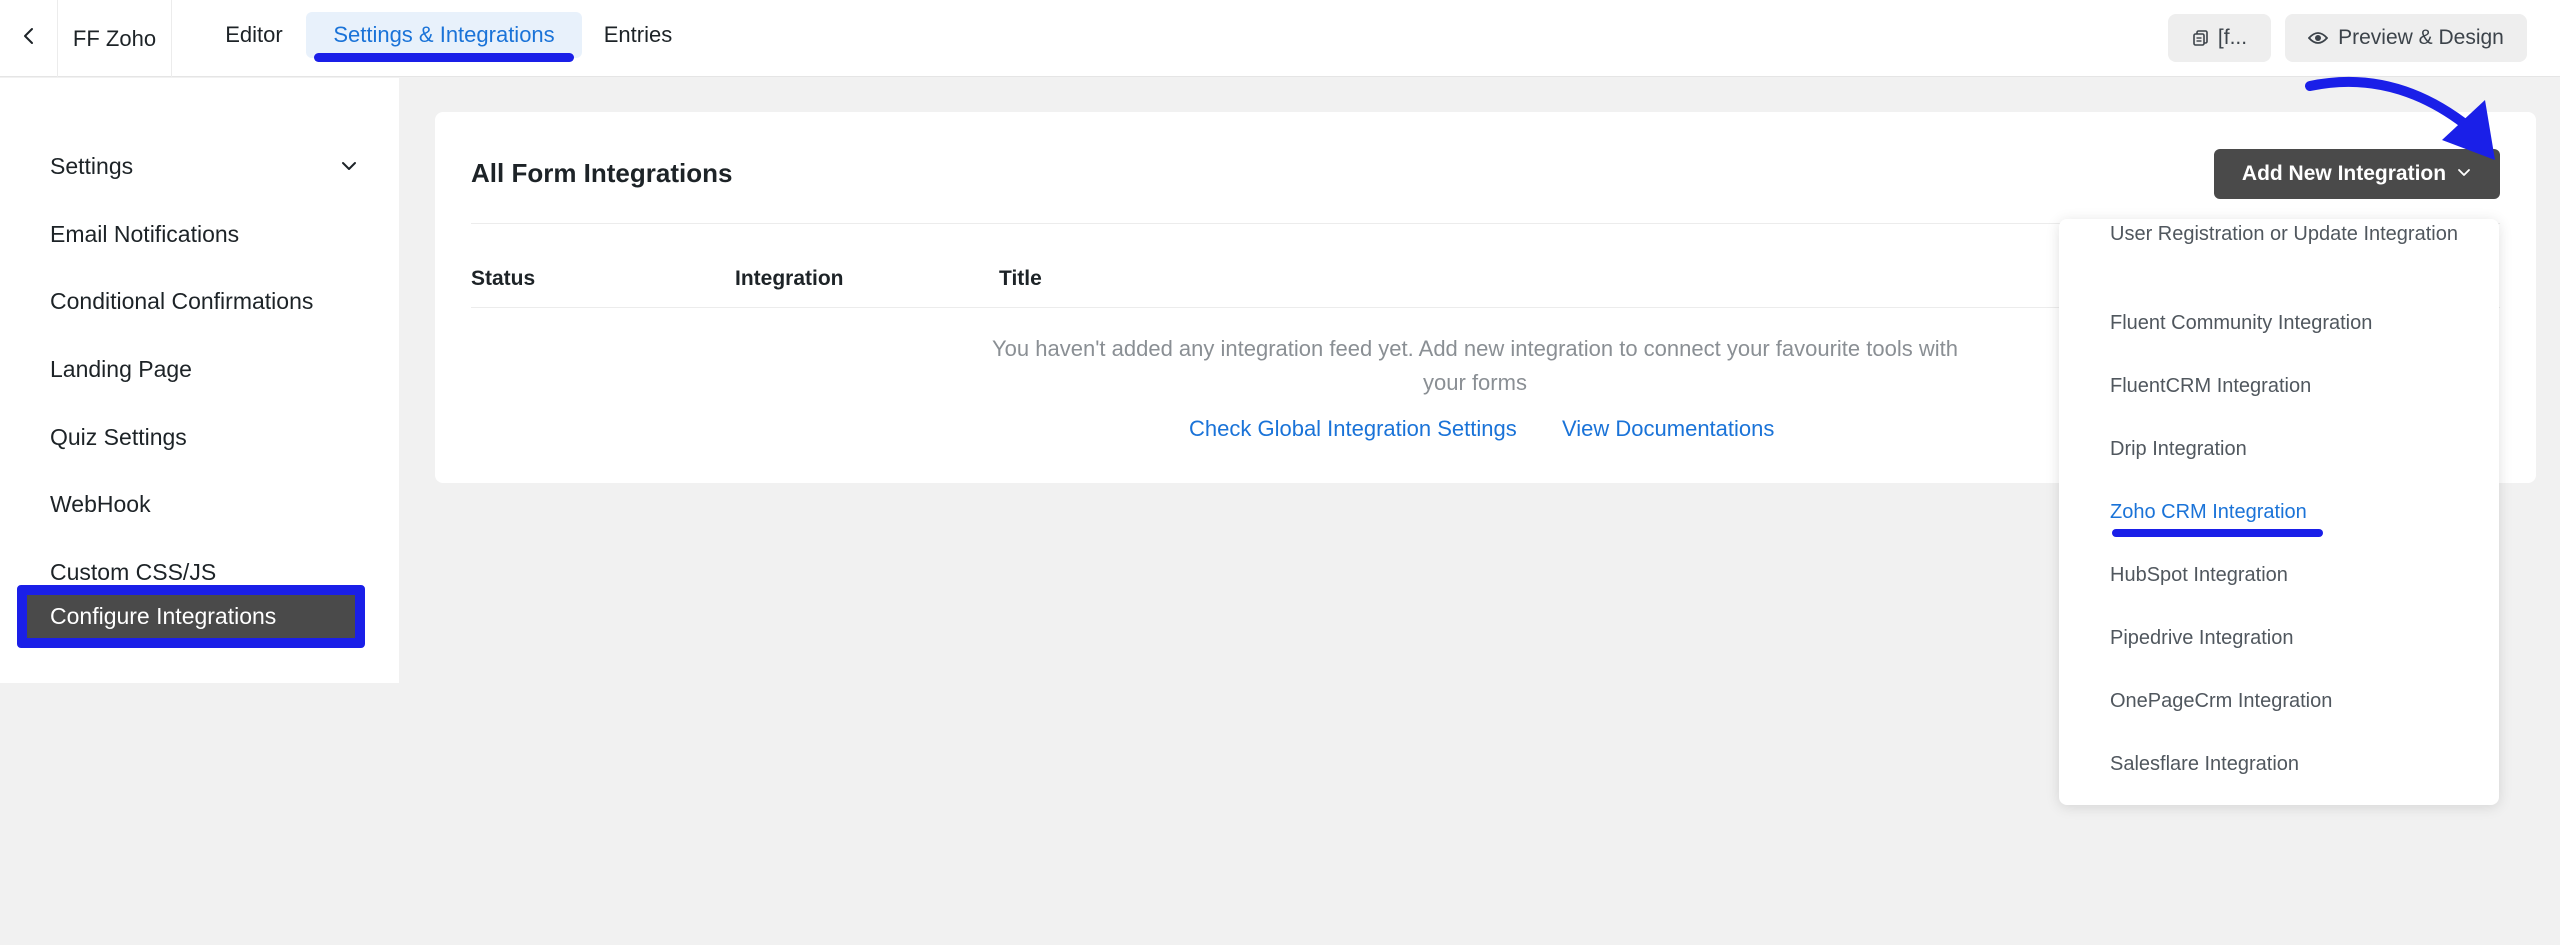  Describe the element at coordinates (2290, 638) in the screenshot. I see `menu-item-pipedrive: Pipedrive Integration` at that location.